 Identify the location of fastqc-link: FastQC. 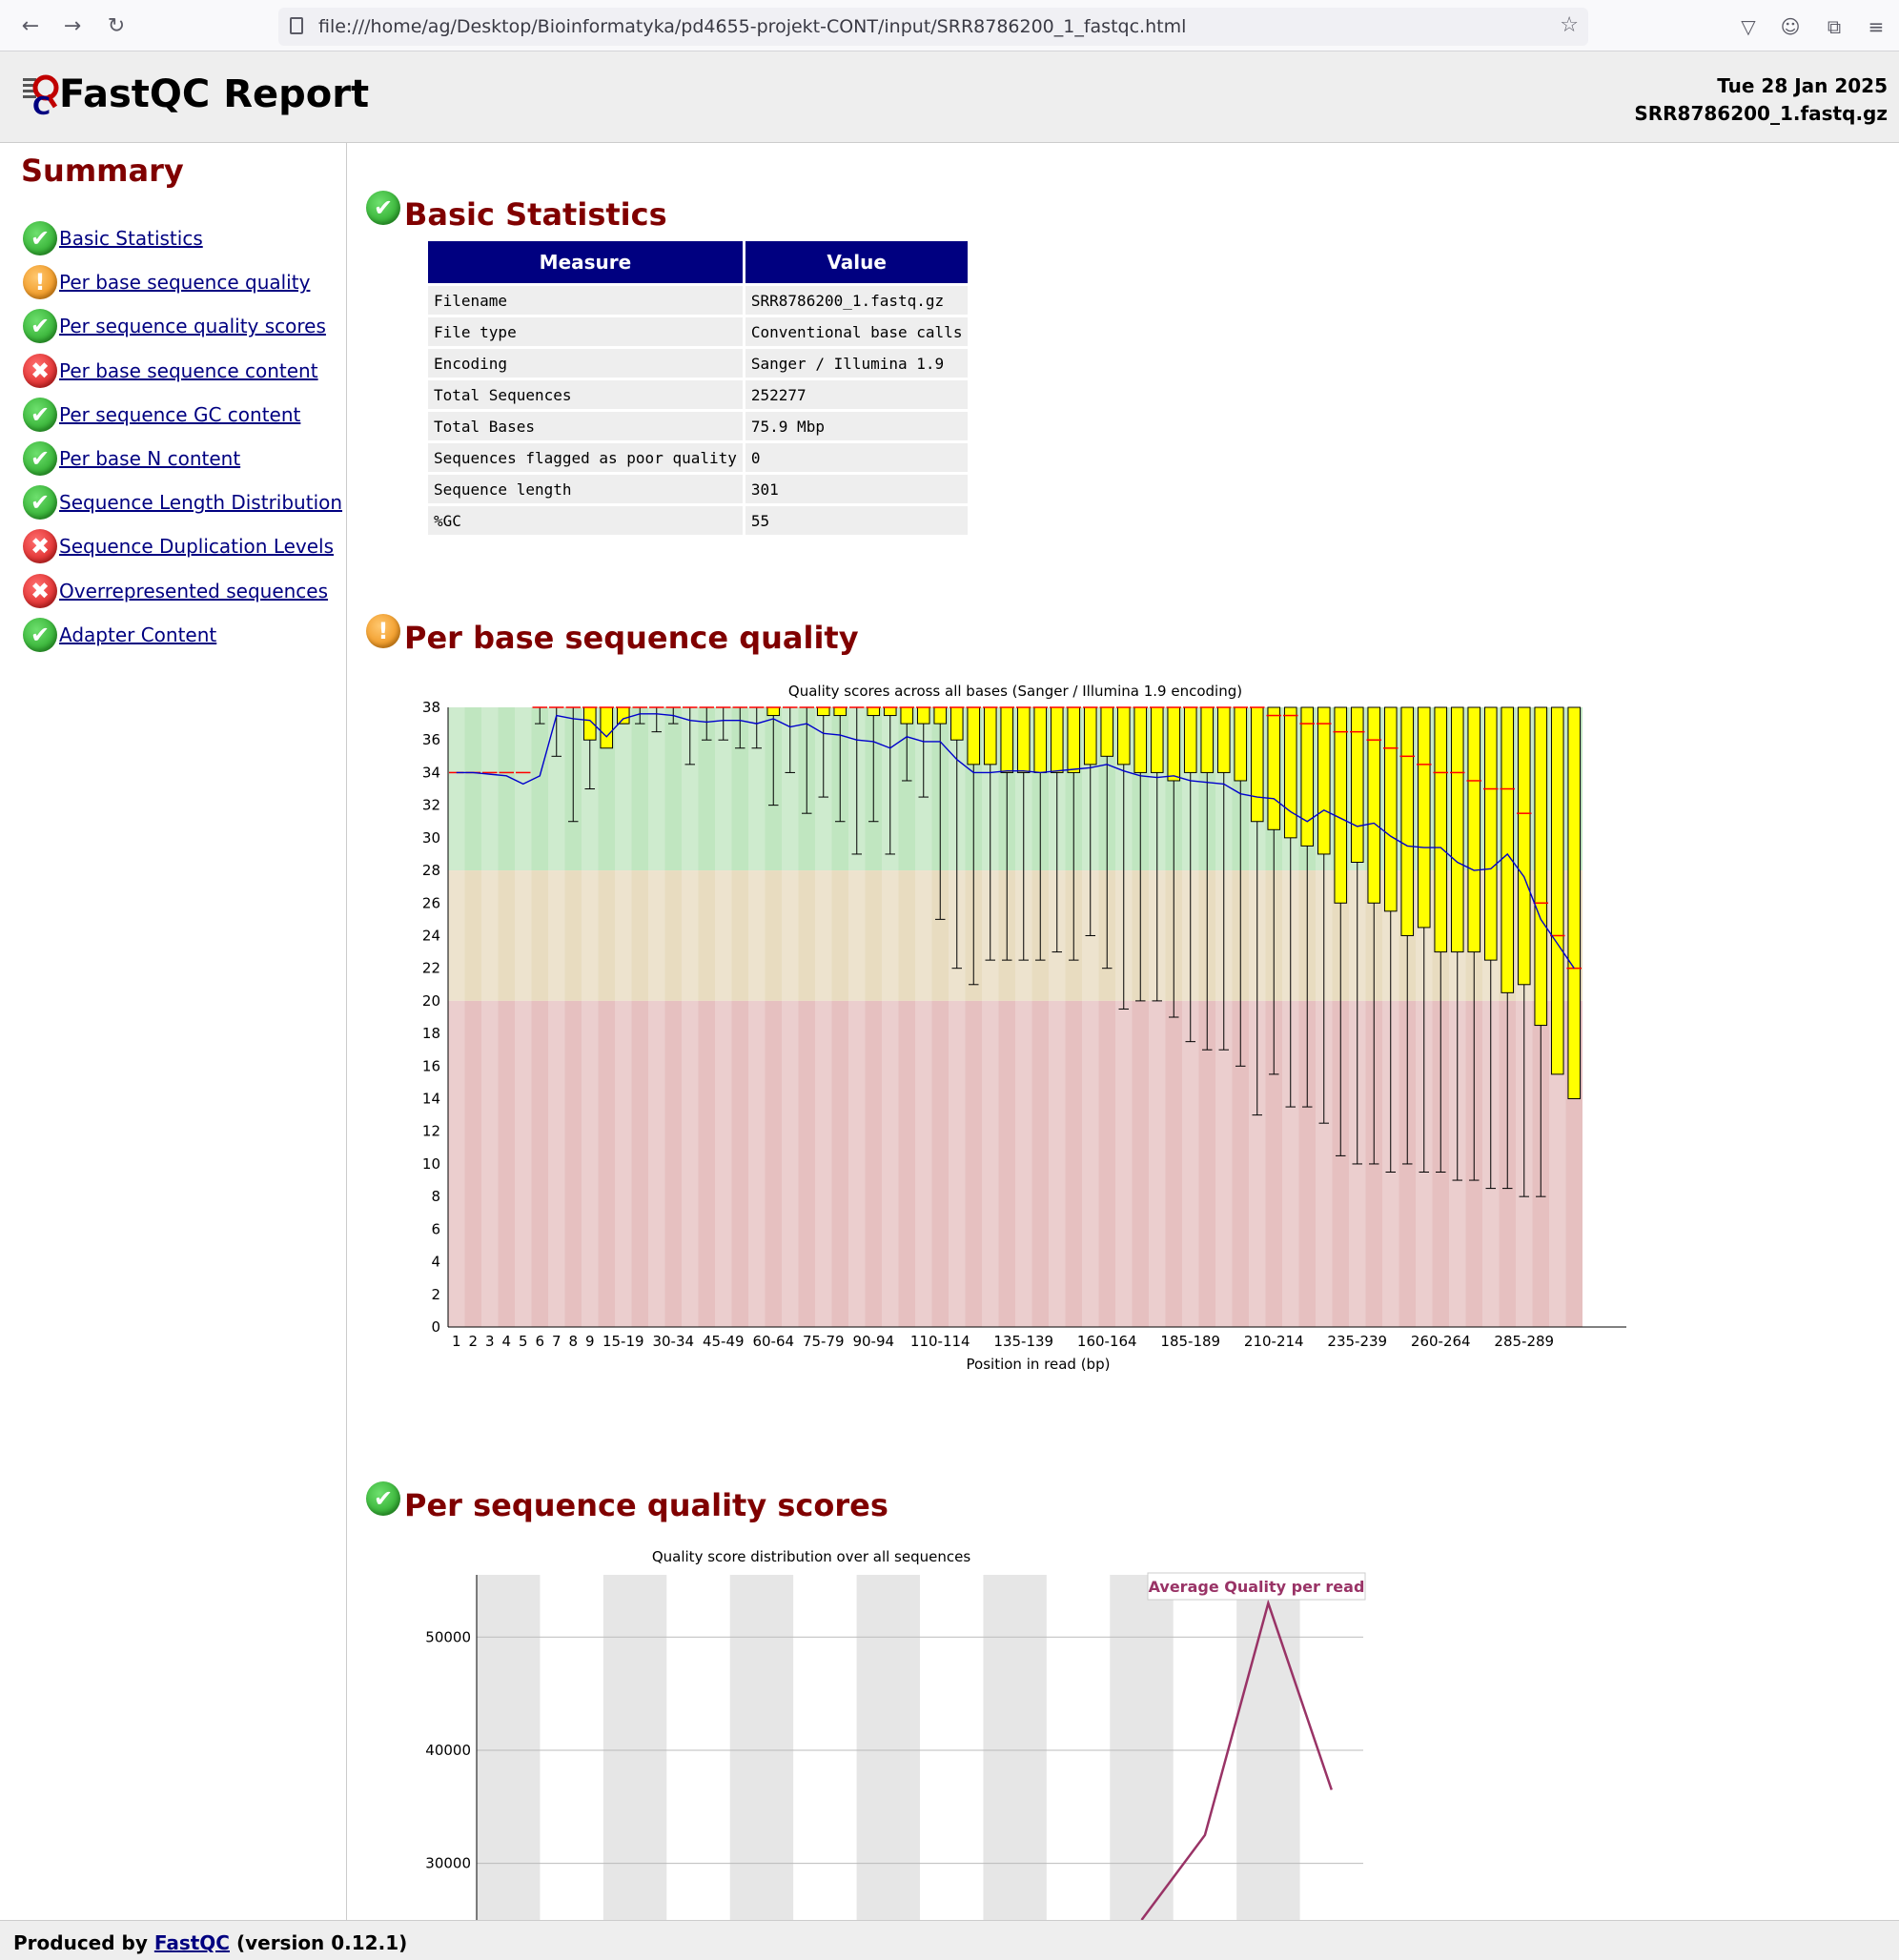
(192, 1942).